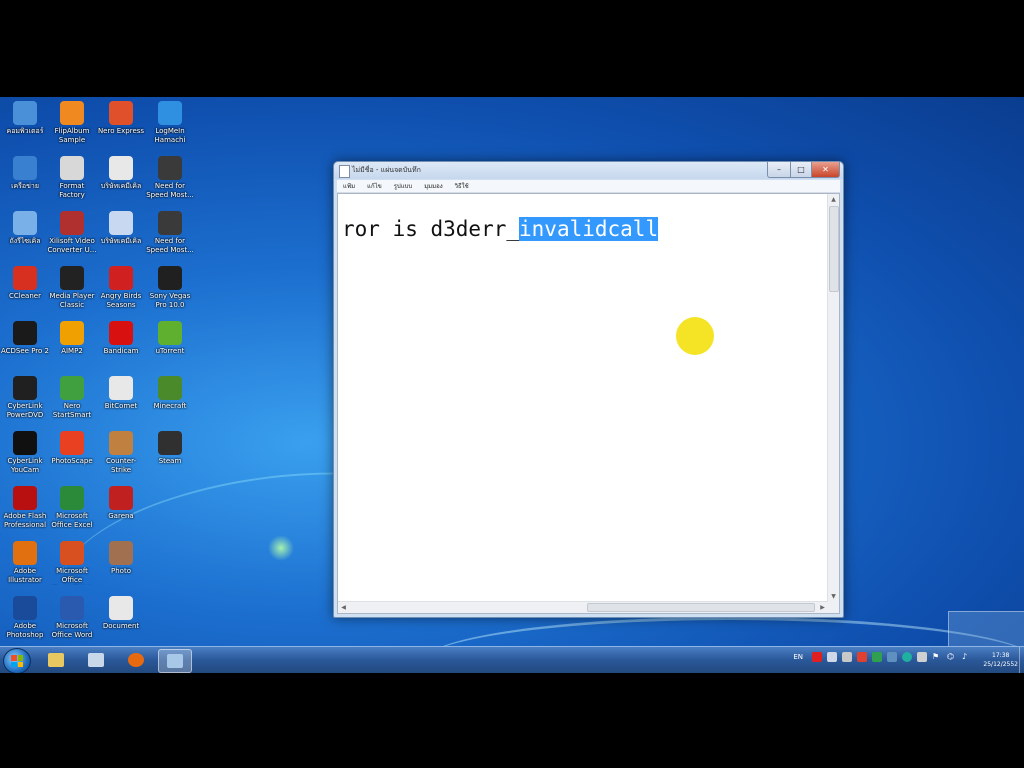 Image resolution: width=1024 pixels, height=768 pixels. Describe the element at coordinates (25, 123) in the screenshot. I see `desktop-shortcut: คอมพิวเตอร์` at that location.